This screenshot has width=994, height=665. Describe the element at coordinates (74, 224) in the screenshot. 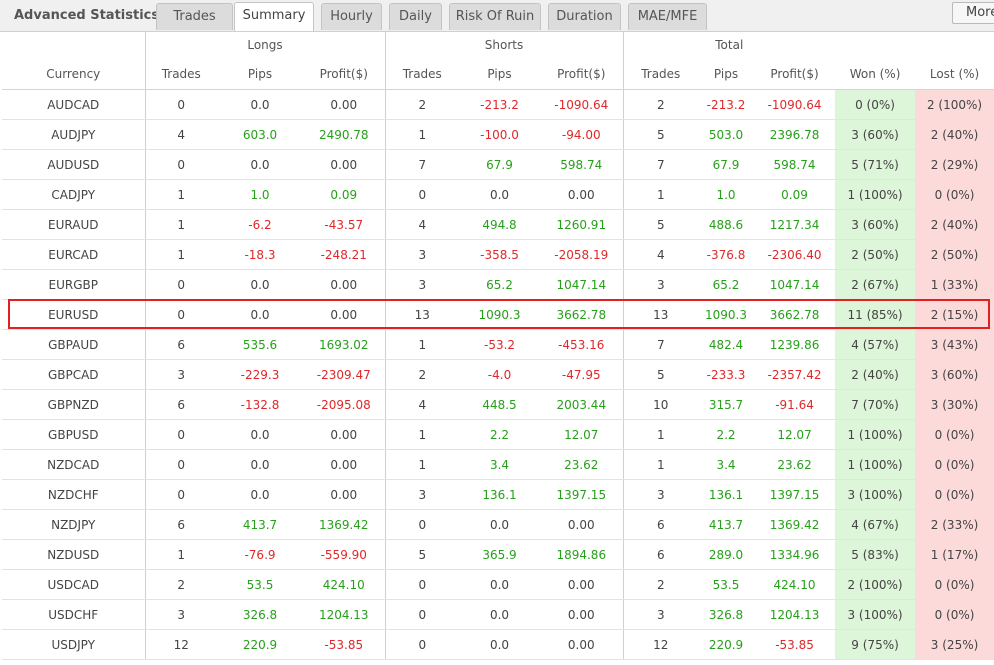

I see `cell-currency: EURAUD` at that location.